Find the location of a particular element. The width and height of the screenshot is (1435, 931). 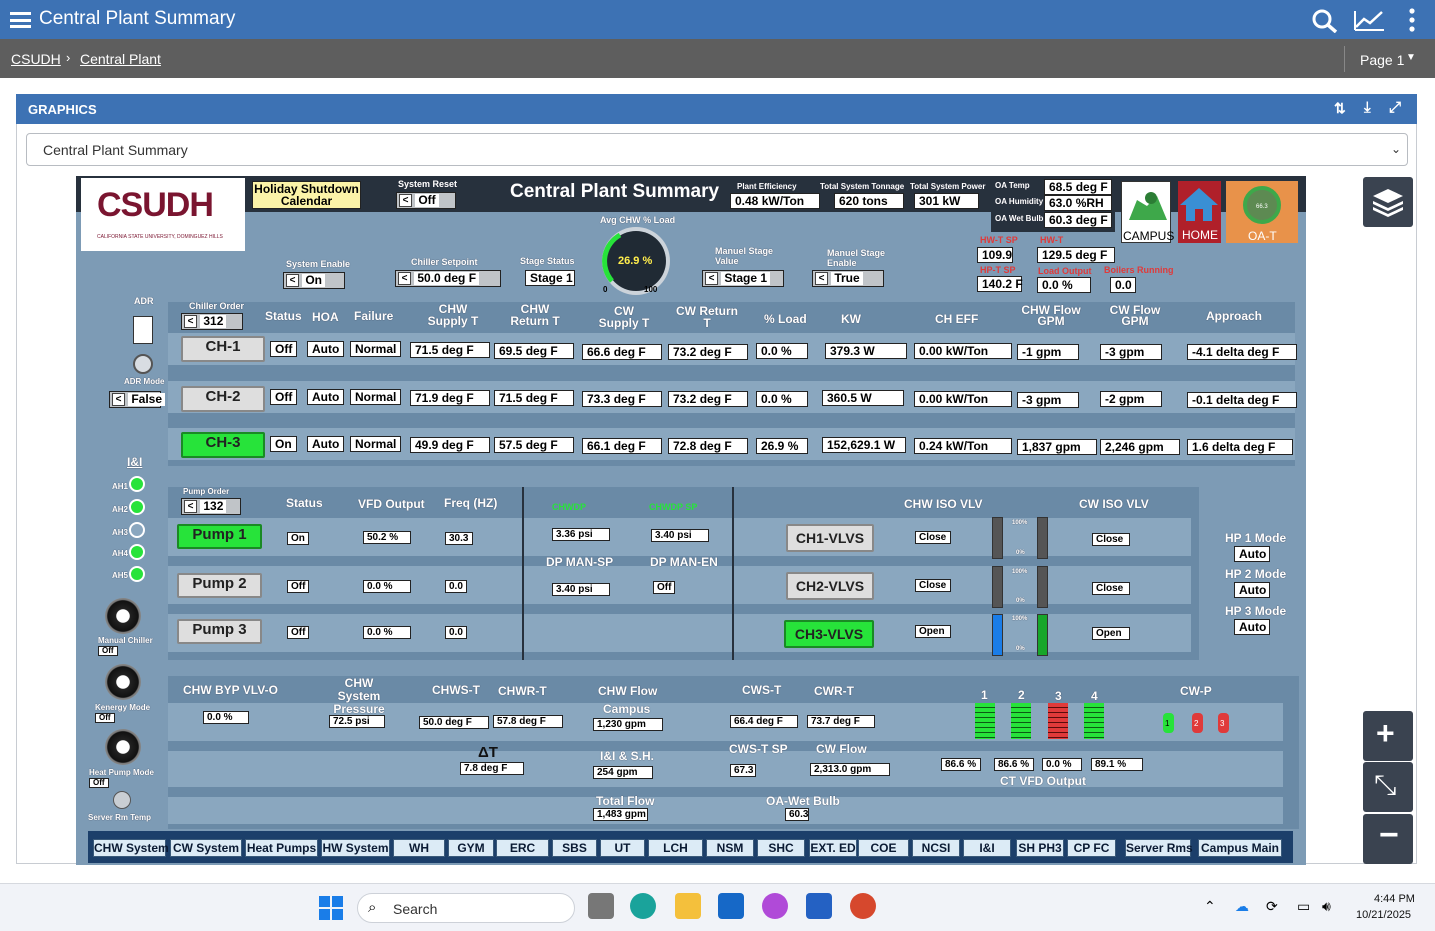

ch2-button: CH-2 is located at coordinates (223, 399).